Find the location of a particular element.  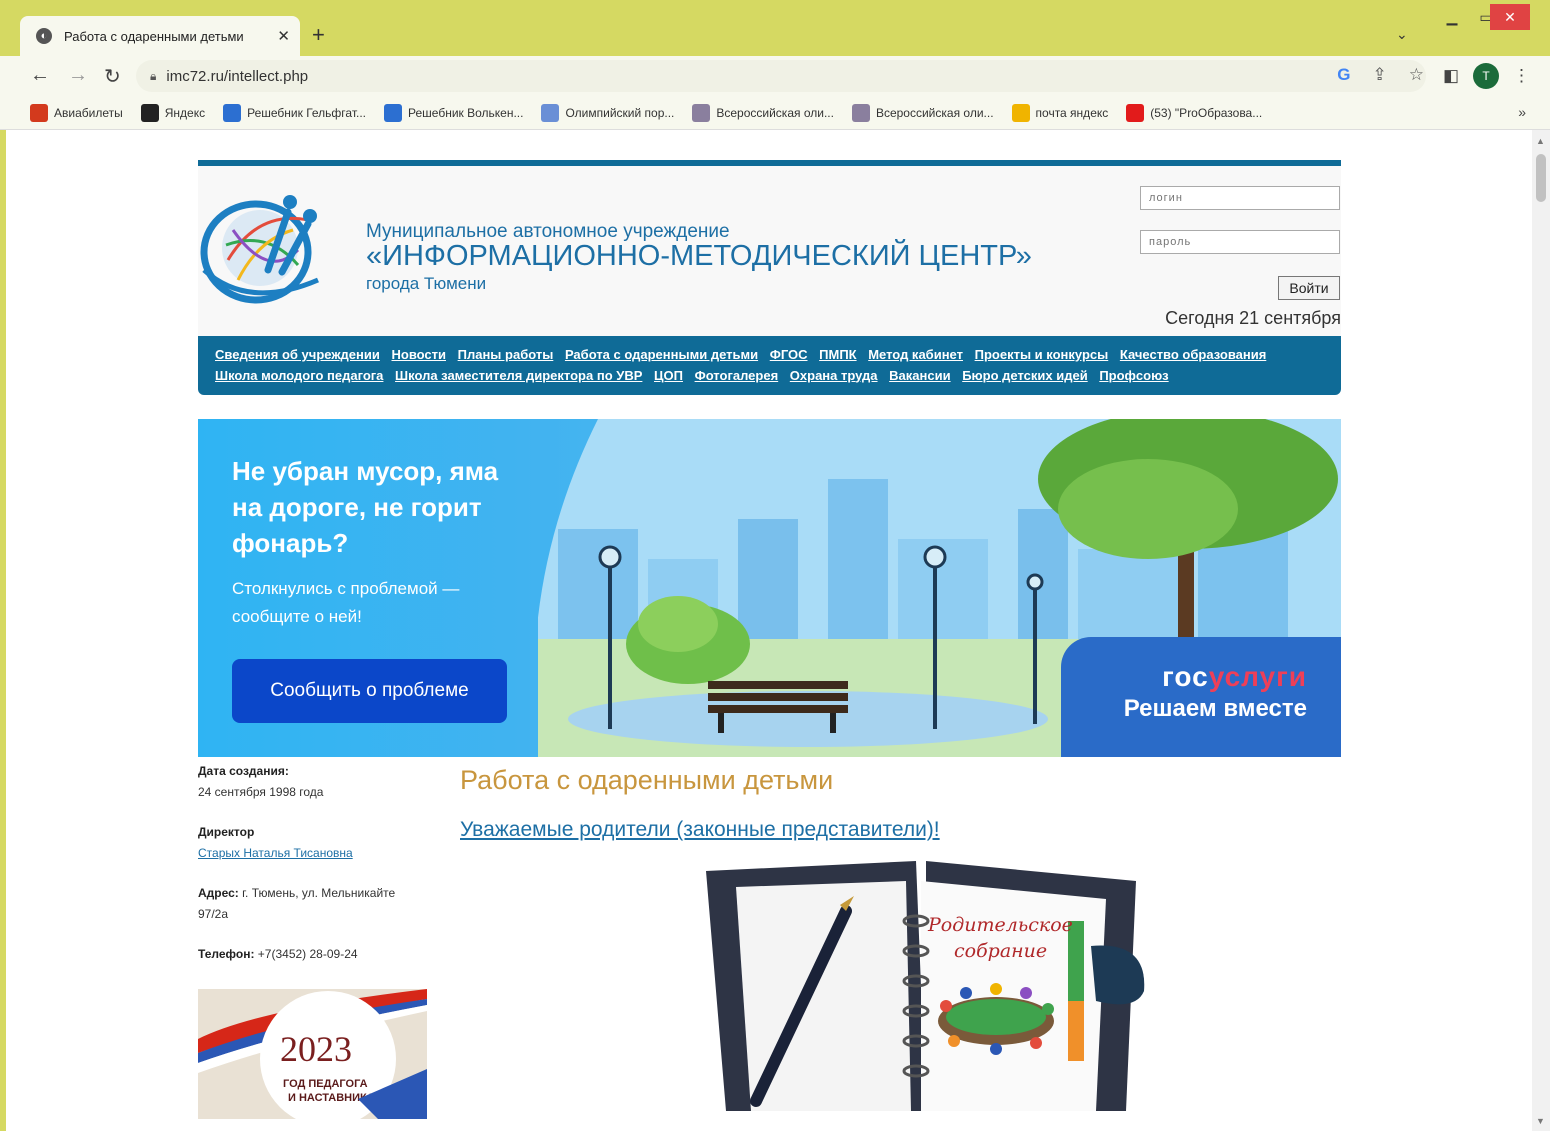

menu-link: Работа с одаренными детьми is located at coordinates (661, 354).